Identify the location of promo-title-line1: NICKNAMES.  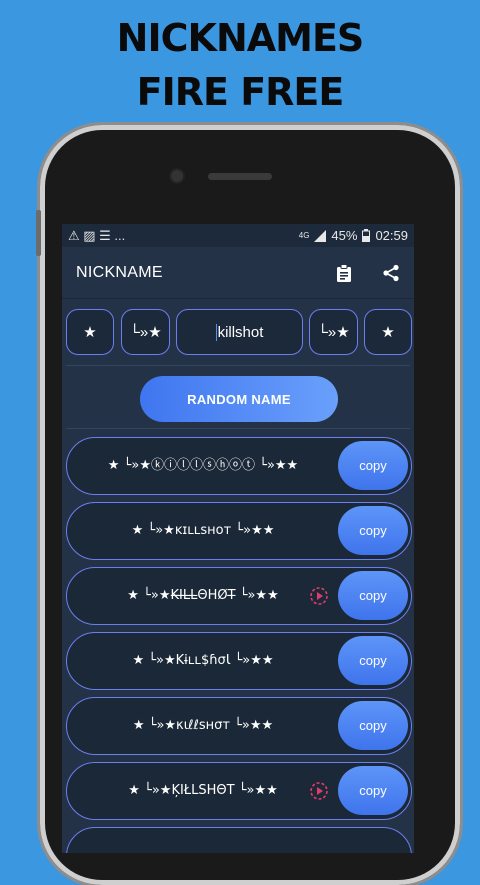
(240, 38).